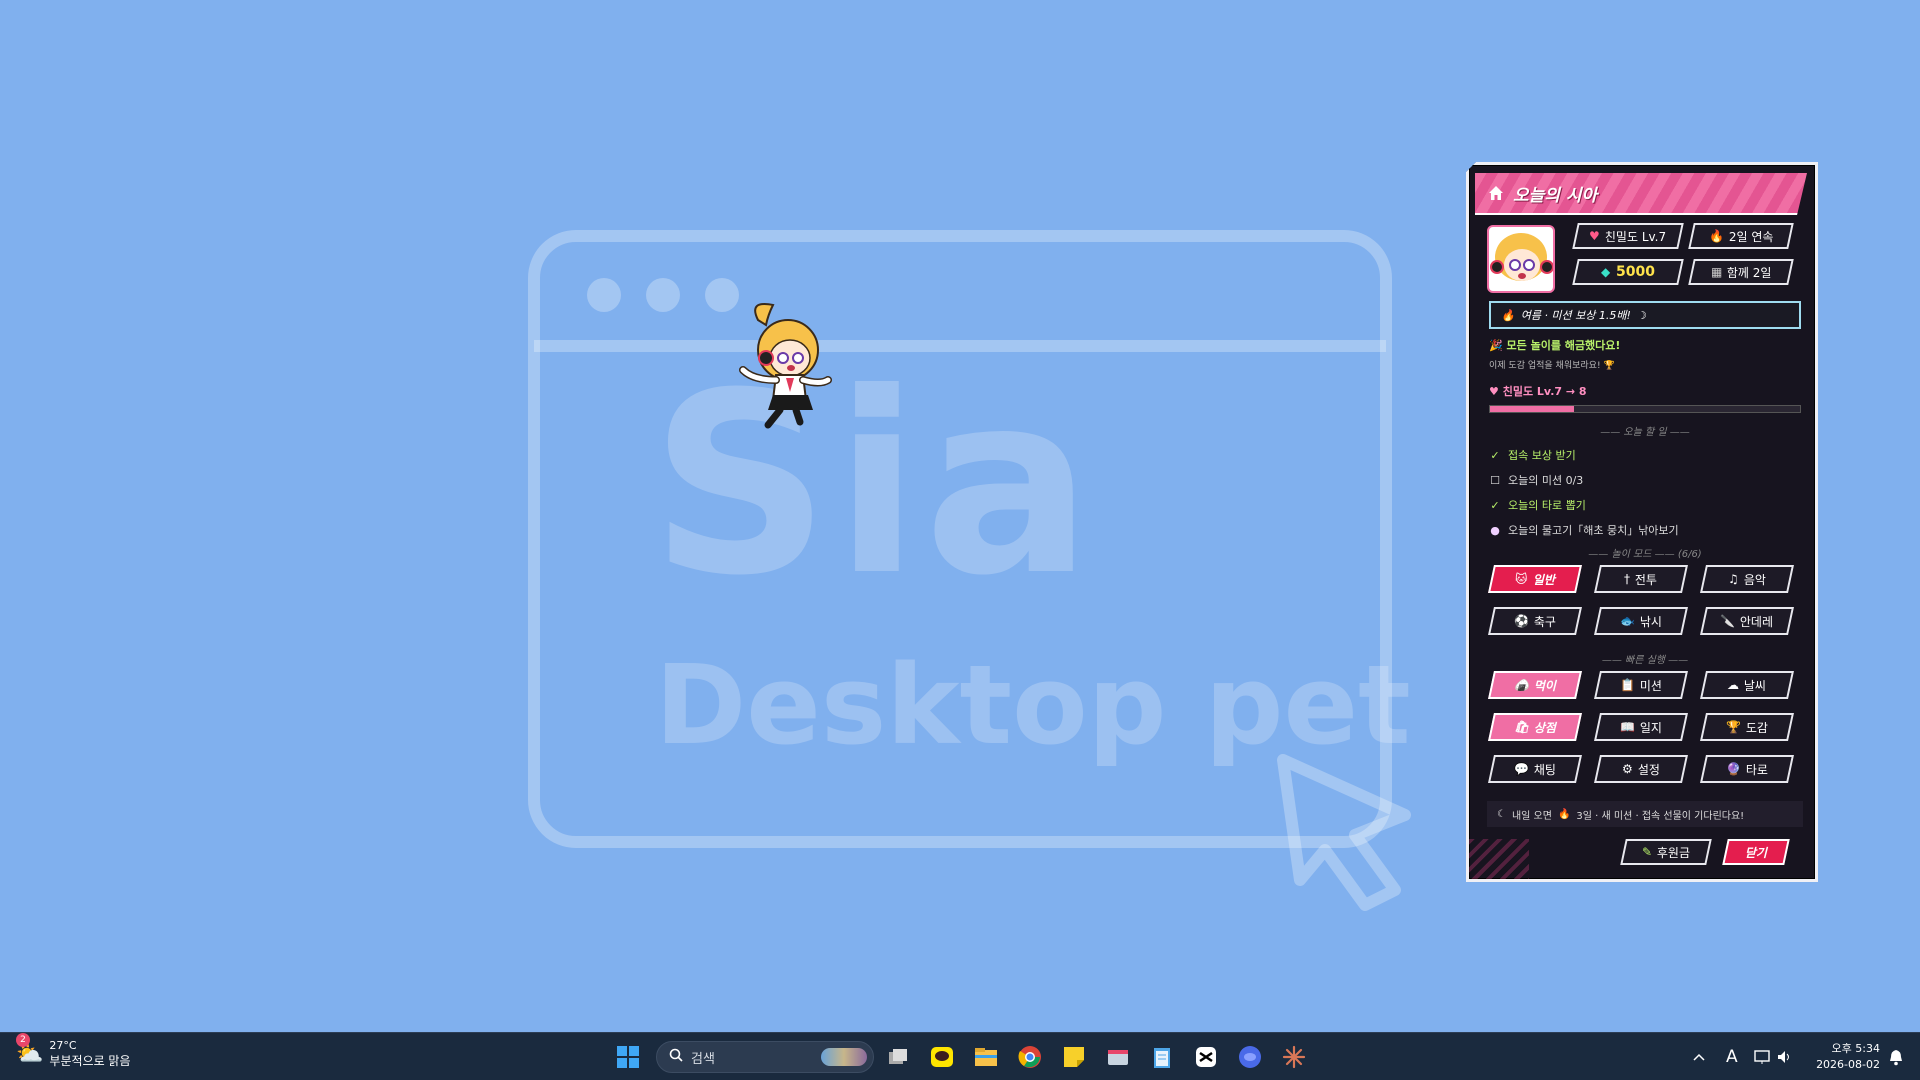 The height and width of the screenshot is (1080, 1920). I want to click on notification-bell-icon, so click(1896, 1056).